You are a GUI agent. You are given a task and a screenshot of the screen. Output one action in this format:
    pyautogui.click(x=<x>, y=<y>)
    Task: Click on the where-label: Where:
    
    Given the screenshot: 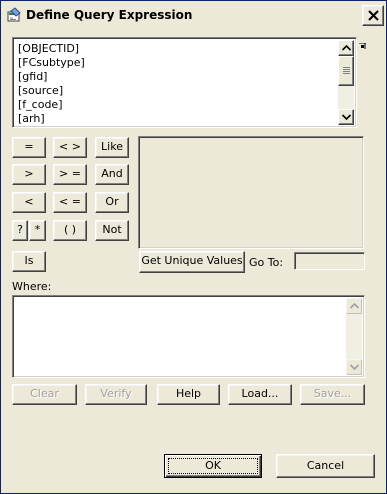 What is the action you would take?
    pyautogui.click(x=32, y=286)
    